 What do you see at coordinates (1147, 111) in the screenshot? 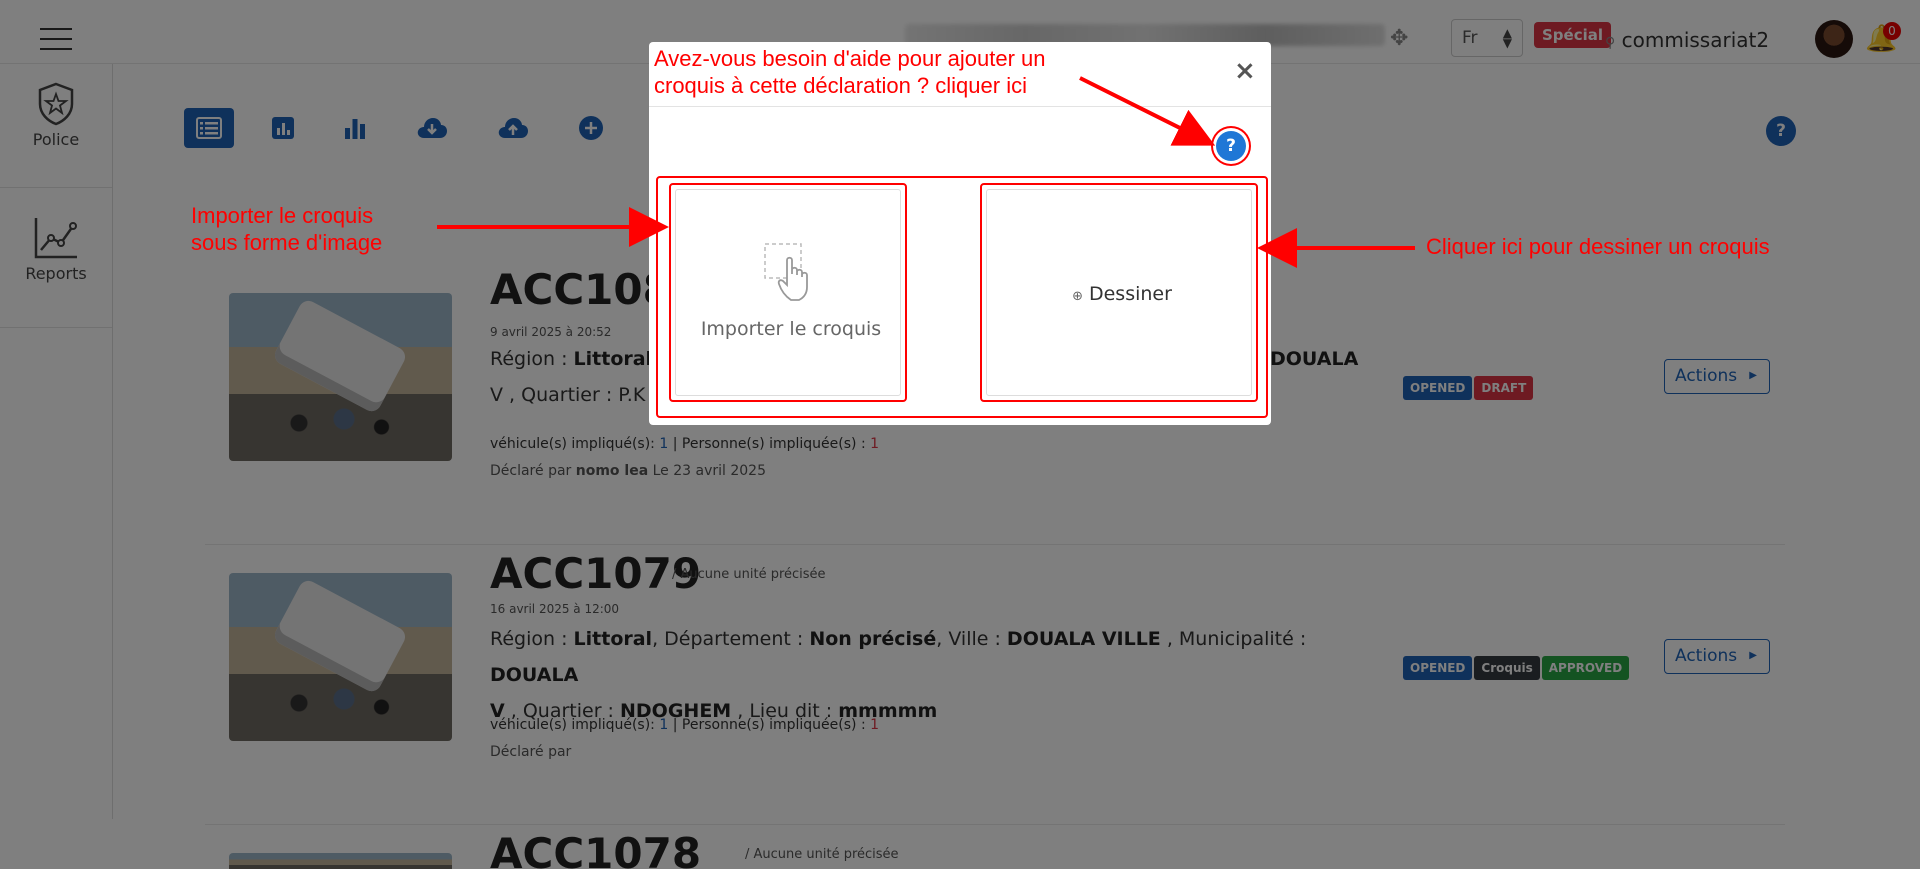
I see `arrow-to-help` at bounding box center [1147, 111].